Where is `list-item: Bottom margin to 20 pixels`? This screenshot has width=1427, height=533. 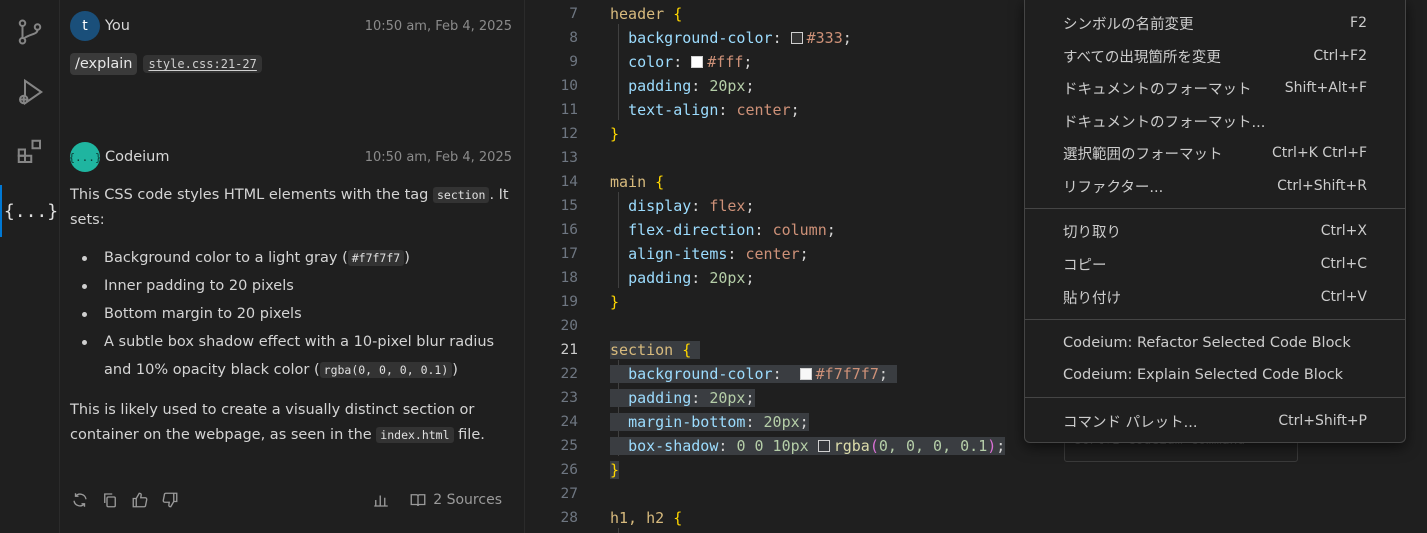
list-item: Bottom margin to 20 pixels is located at coordinates (292, 314).